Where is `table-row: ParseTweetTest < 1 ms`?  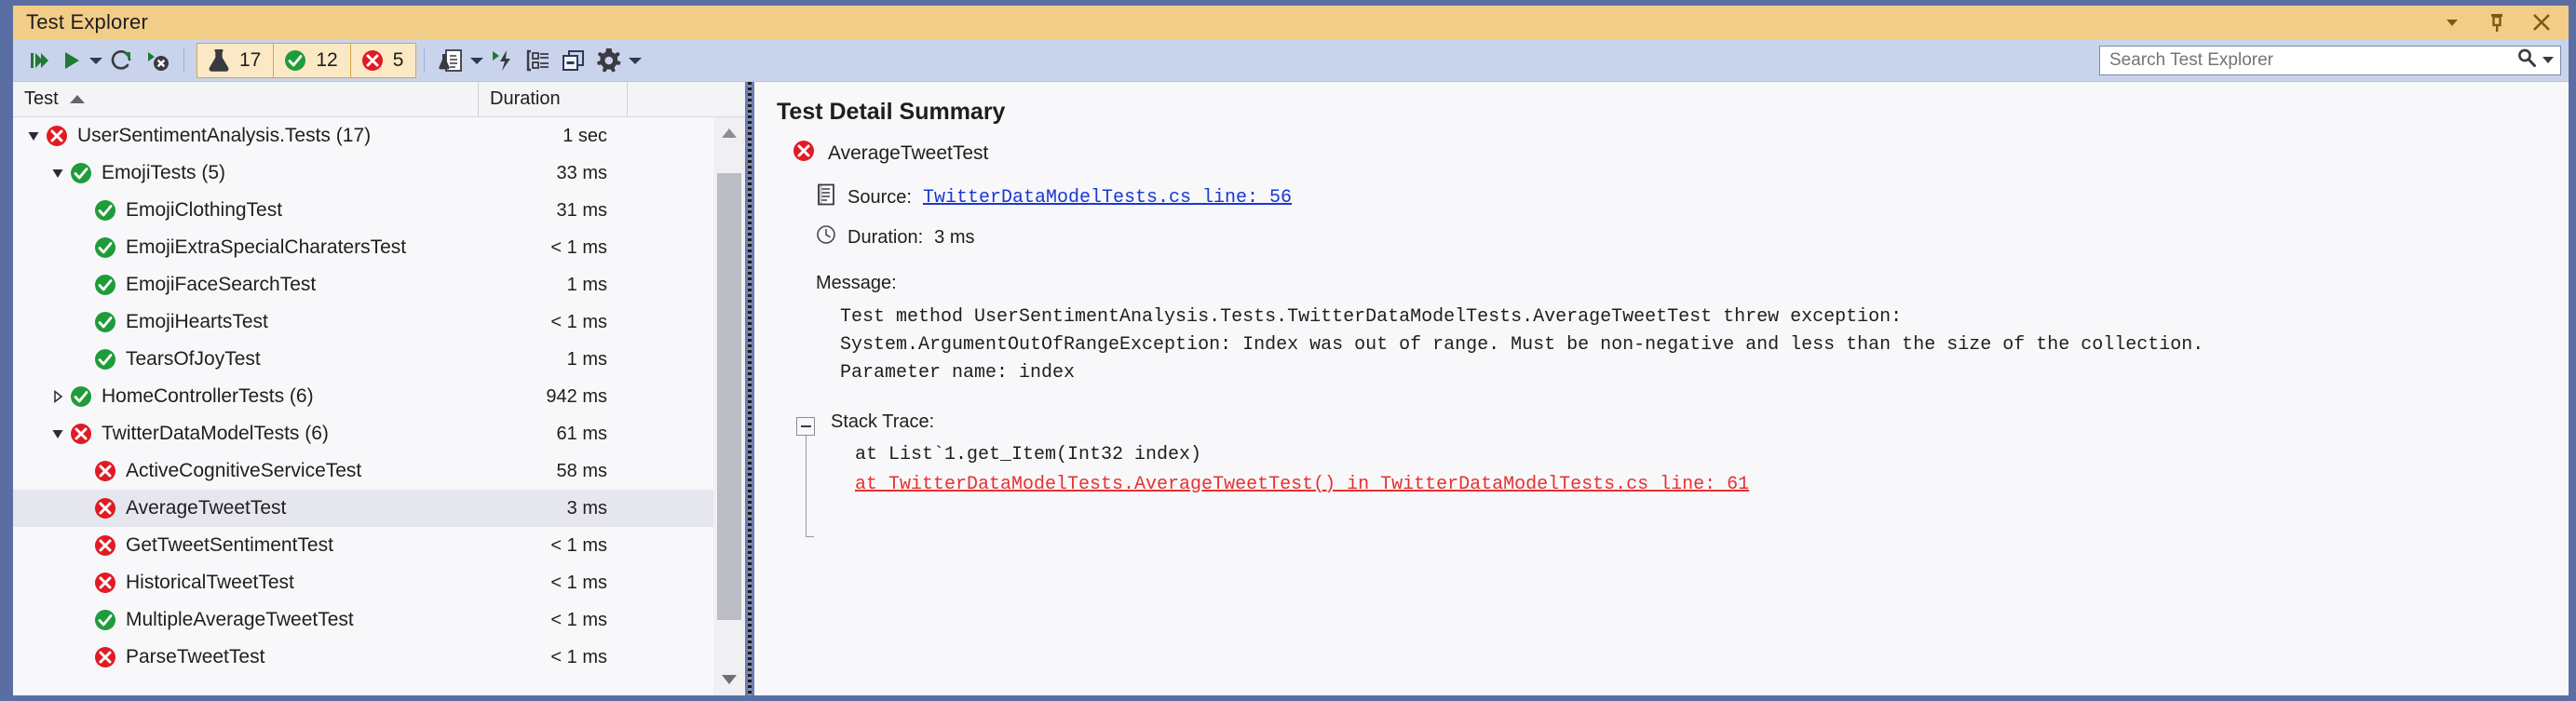
table-row: ParseTweetTest < 1 ms is located at coordinates (363, 657).